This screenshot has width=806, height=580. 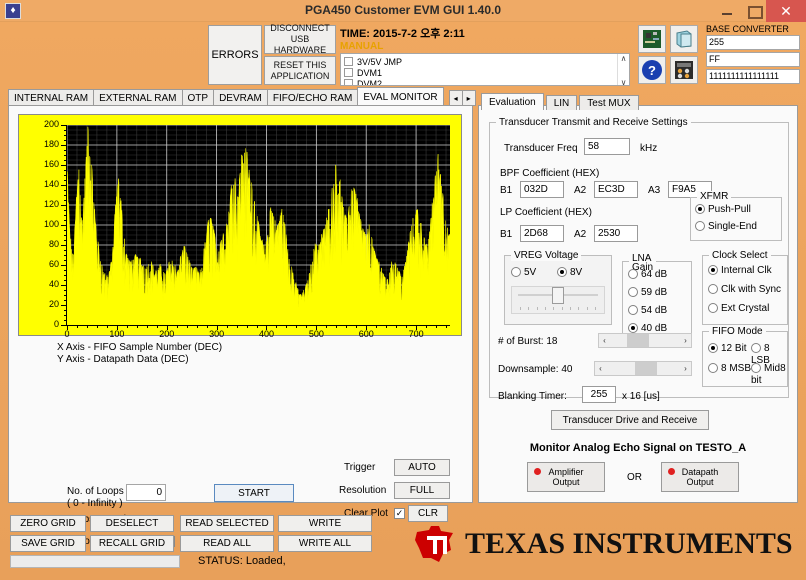 What do you see at coordinates (654, 292) in the screenshot?
I see `lna-59db-label: 59 dB` at bounding box center [654, 292].